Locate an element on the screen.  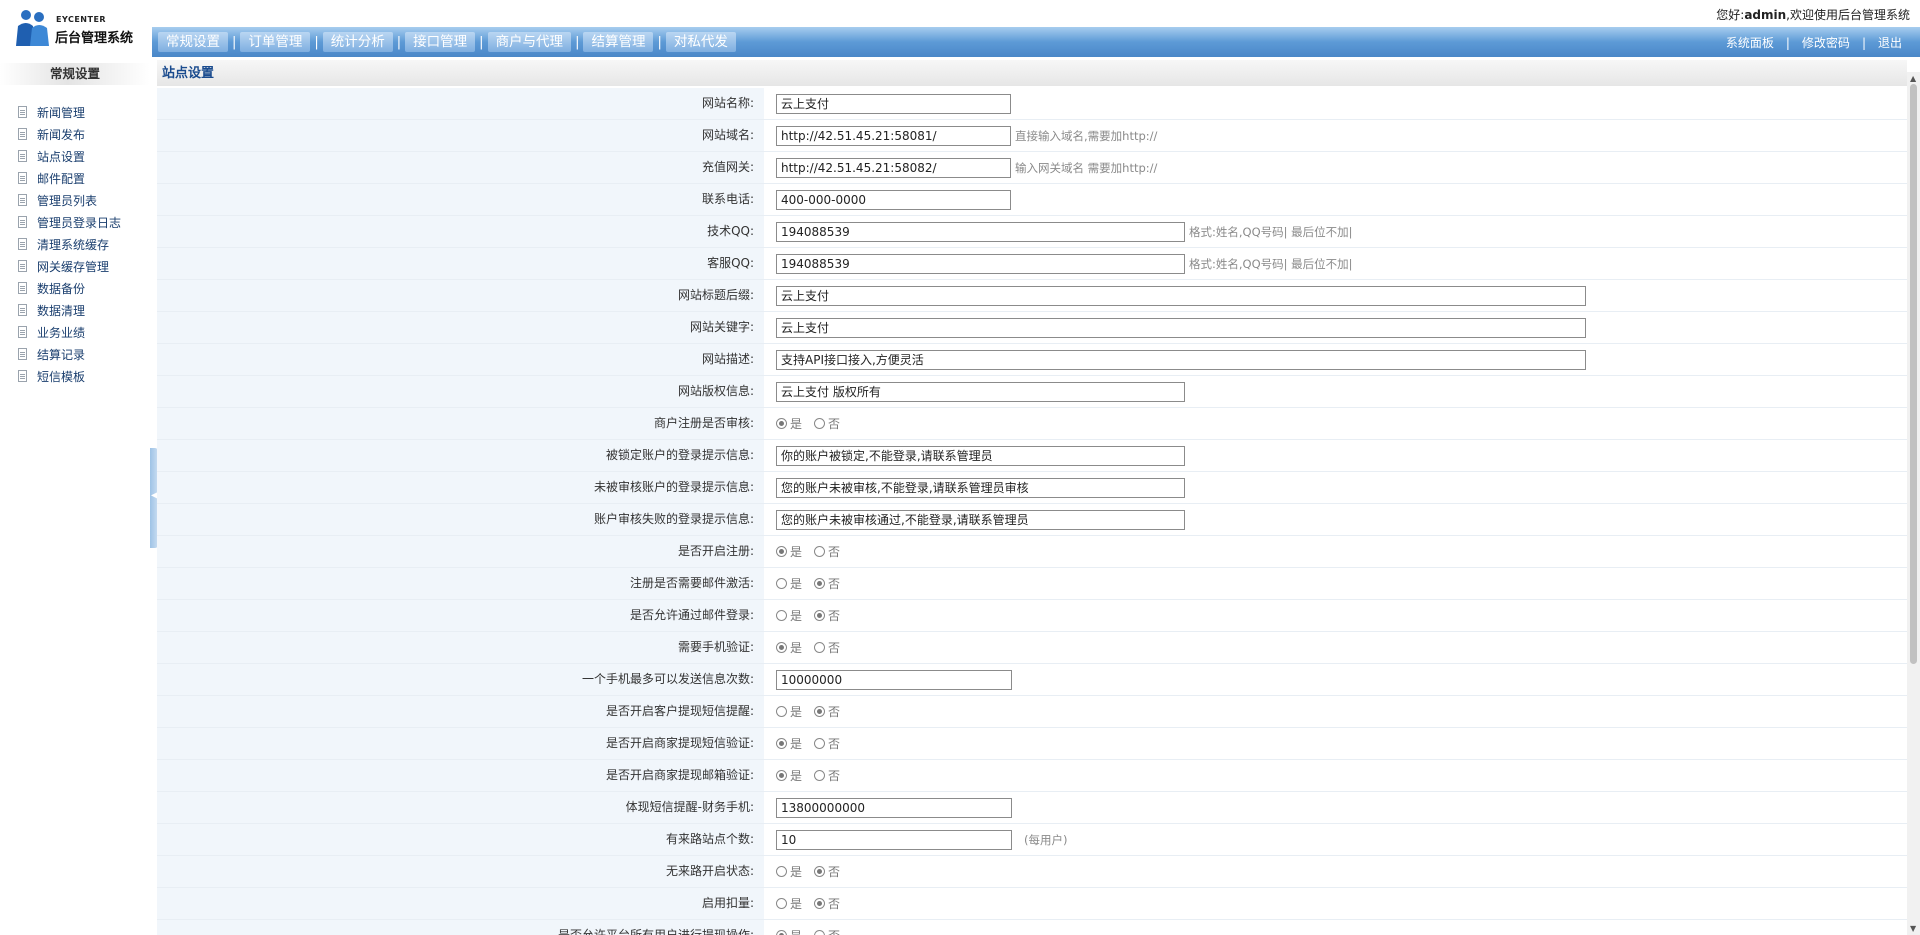
sidebar-item: 数据备份 is located at coordinates (69, 288).